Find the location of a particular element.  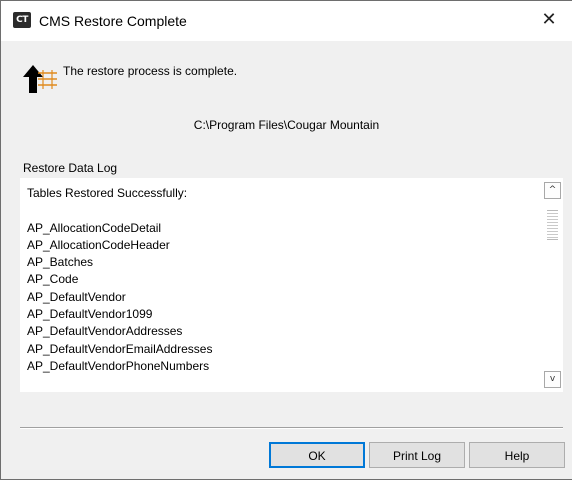

chevron-down-icon: v is located at coordinates (552, 379).